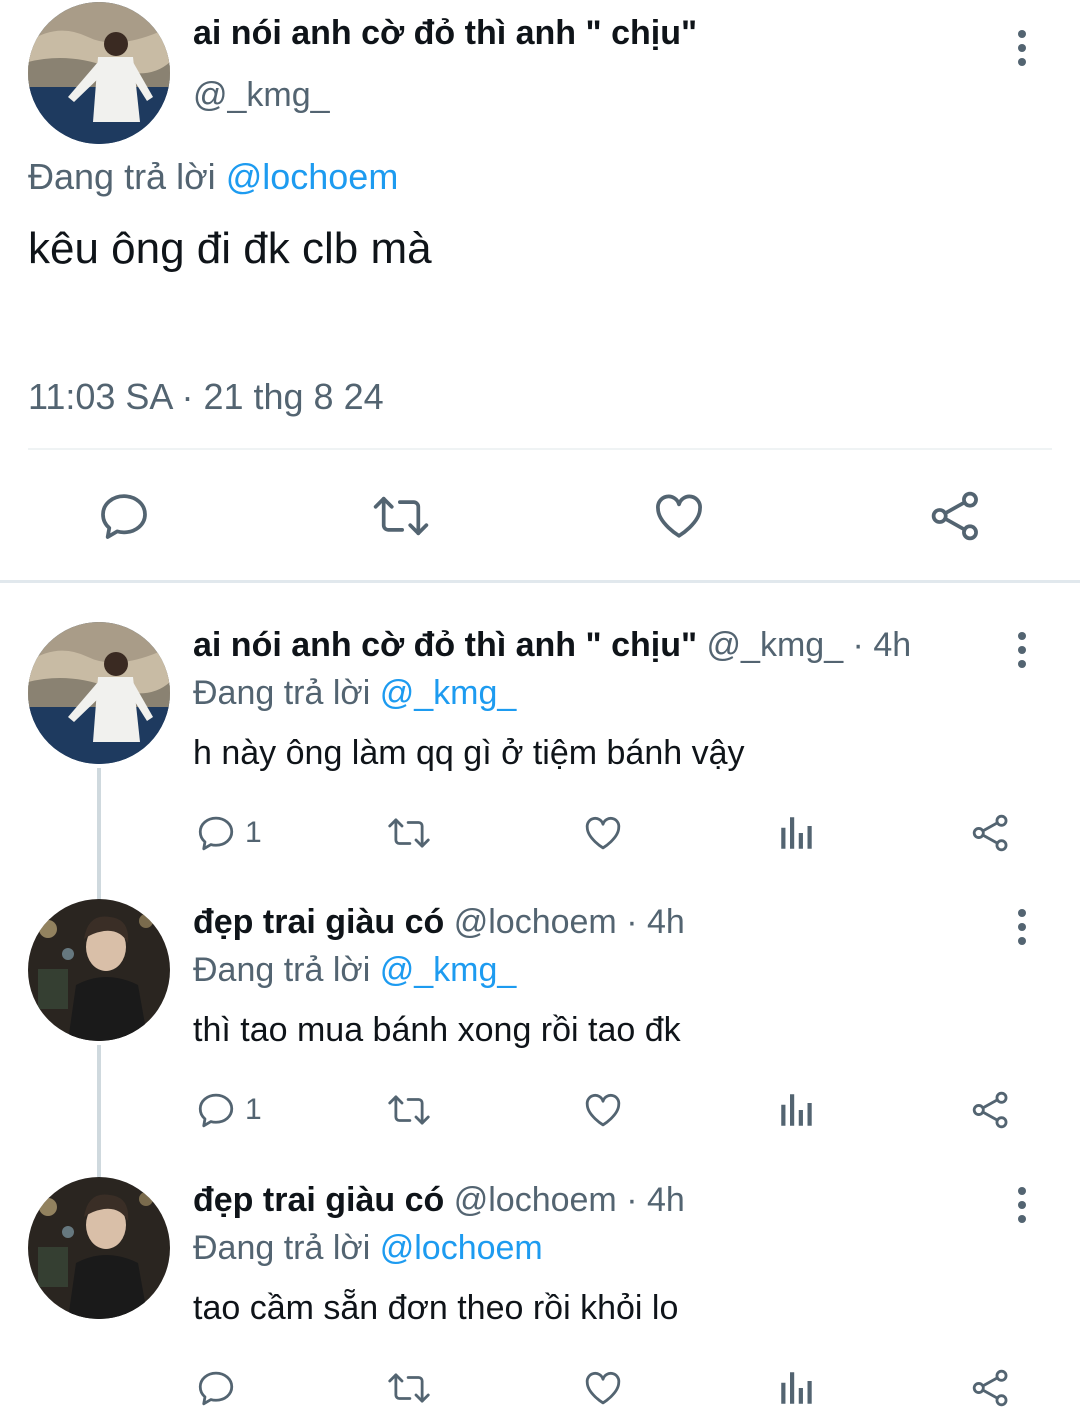  What do you see at coordinates (261, 95) in the screenshot?
I see `user-handle: @_kmg_` at bounding box center [261, 95].